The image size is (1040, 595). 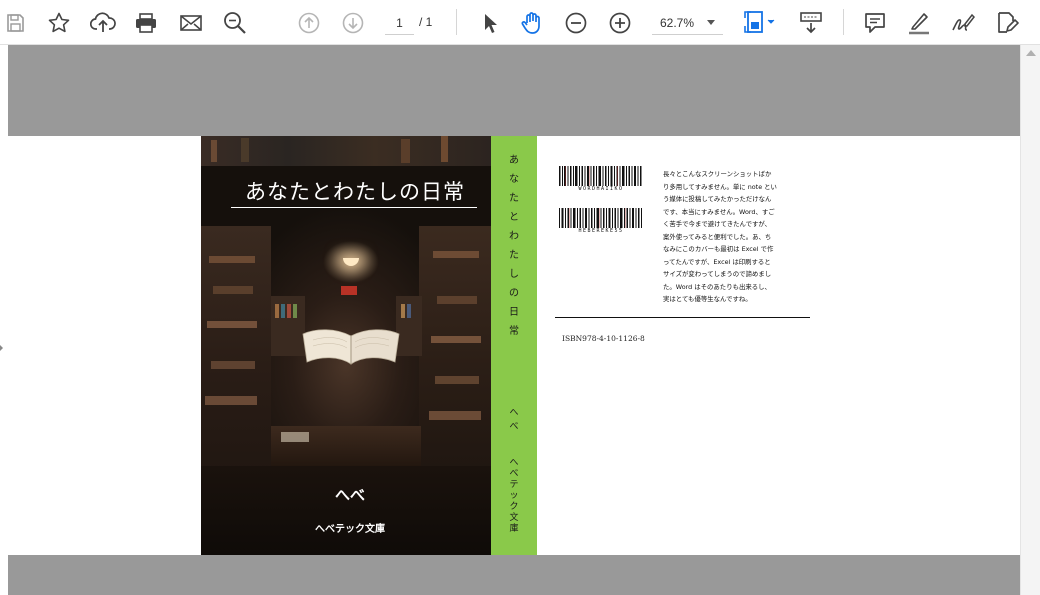 What do you see at coordinates (603, 338) in the screenshot?
I see `isbn-text: ISBN978-4-10-1126-8` at bounding box center [603, 338].